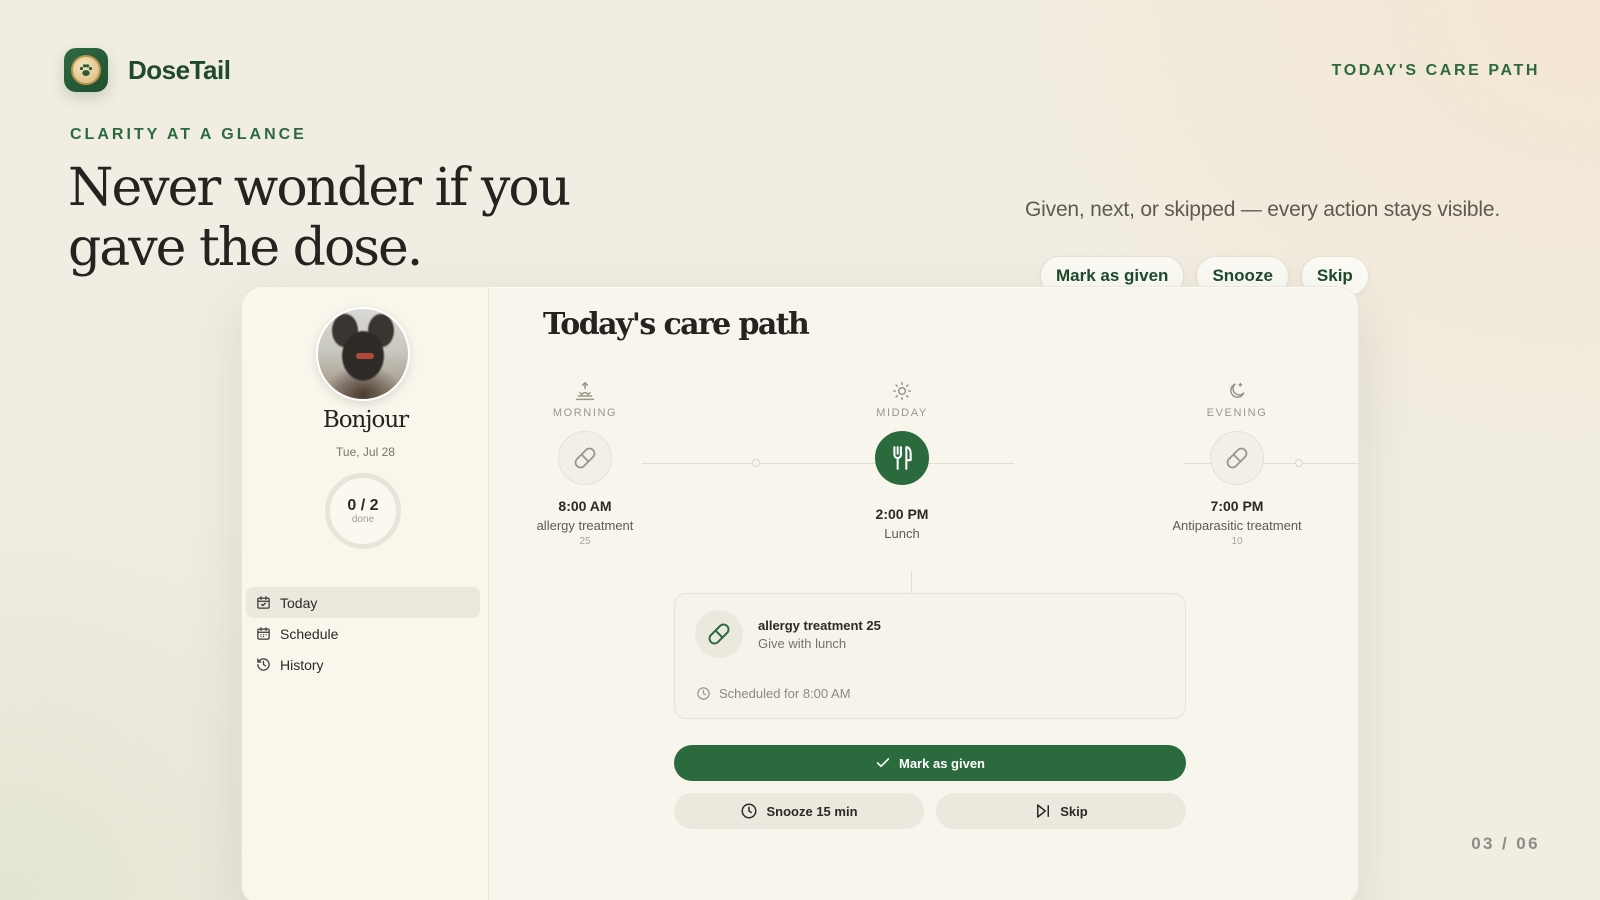 This screenshot has width=1600, height=900. I want to click on calendar-check-icon, so click(263, 602).